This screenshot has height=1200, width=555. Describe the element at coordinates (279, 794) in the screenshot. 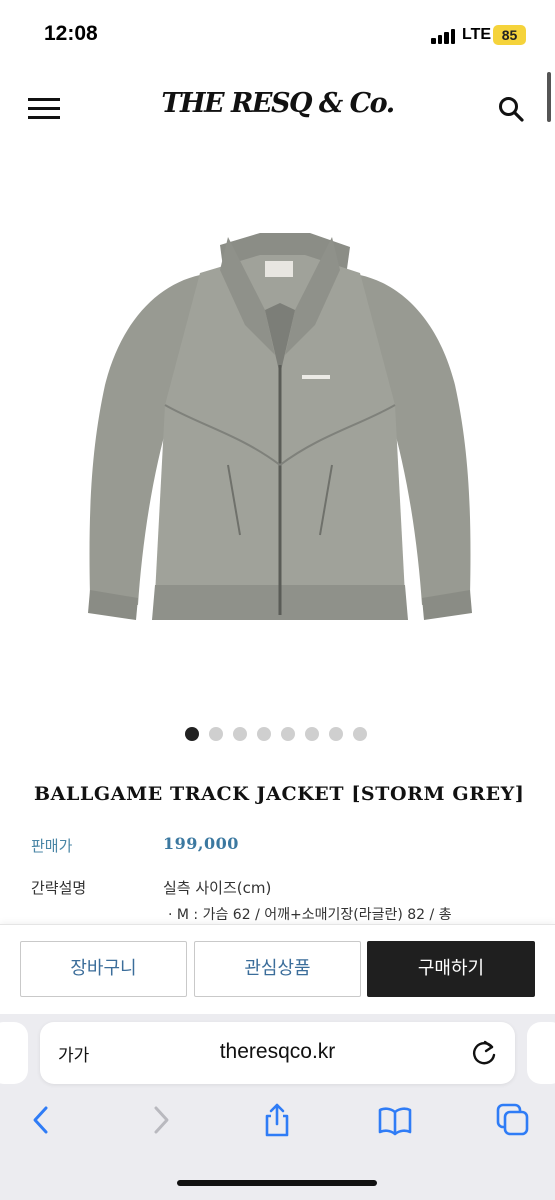

I see `product-title: BALLGAME TRACK JACKET [STORM GREY]` at that location.